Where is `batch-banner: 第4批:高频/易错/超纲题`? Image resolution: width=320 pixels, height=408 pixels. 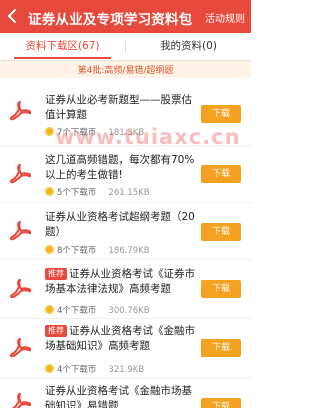
batch-banner: 第4批:高频/易错/超纲题 is located at coordinates (125, 69).